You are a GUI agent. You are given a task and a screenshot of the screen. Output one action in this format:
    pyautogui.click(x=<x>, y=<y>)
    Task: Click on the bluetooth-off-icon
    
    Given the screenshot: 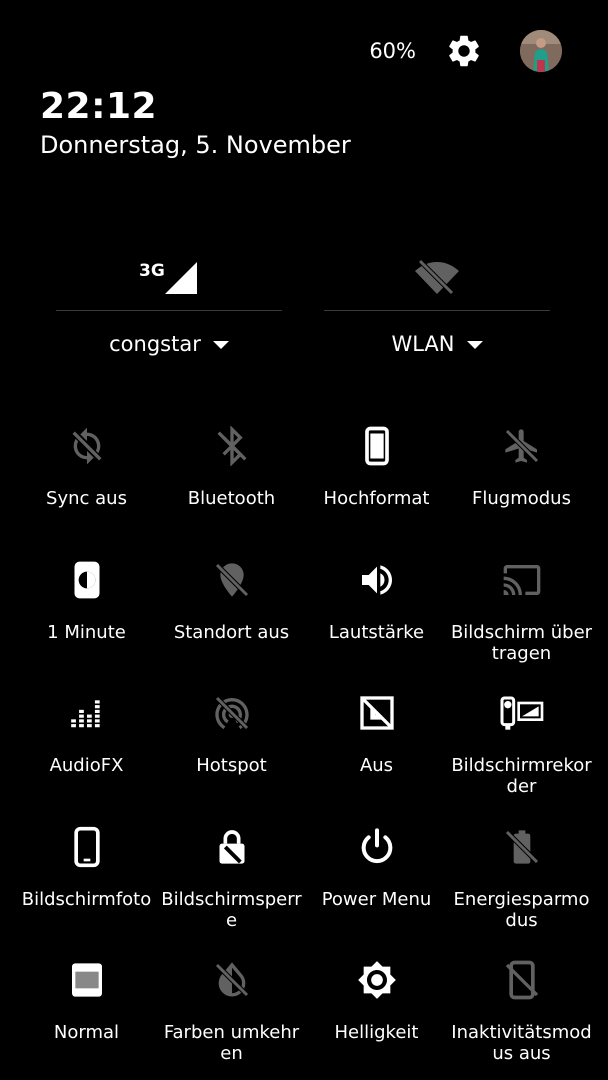 What is the action you would take?
    pyautogui.click(x=232, y=446)
    